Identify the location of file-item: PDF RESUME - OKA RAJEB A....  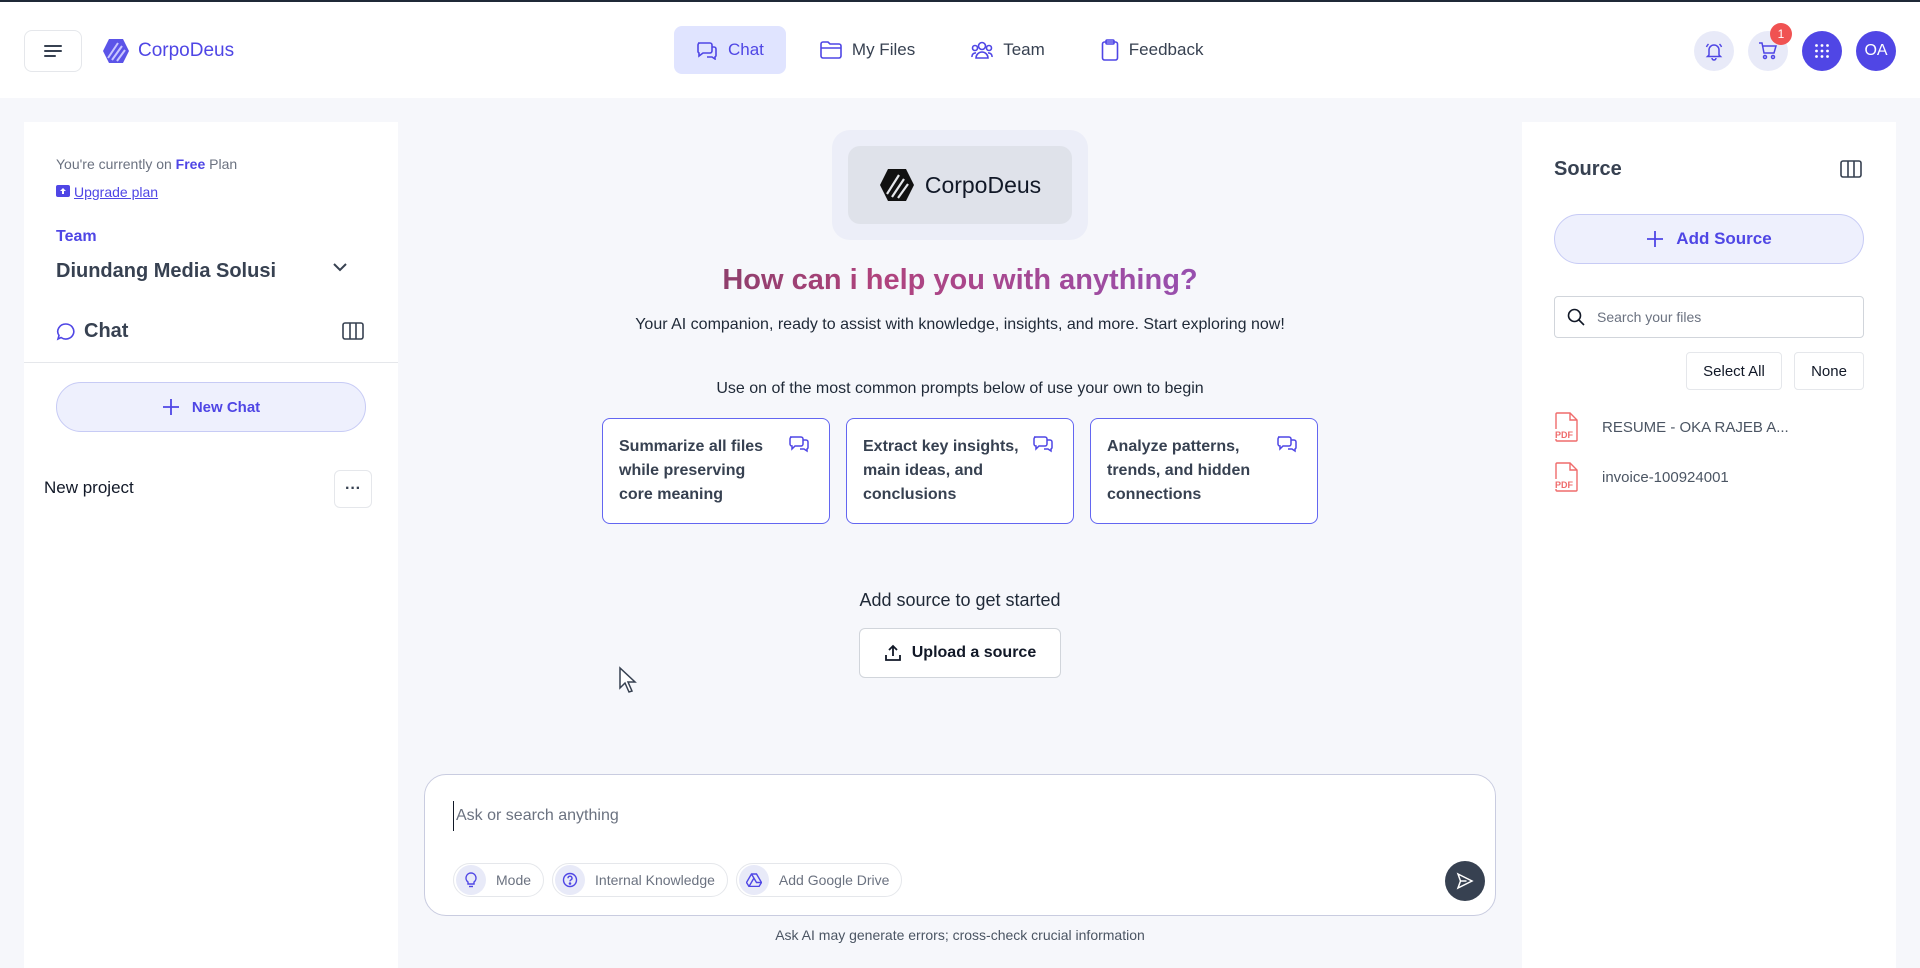
(1671, 427).